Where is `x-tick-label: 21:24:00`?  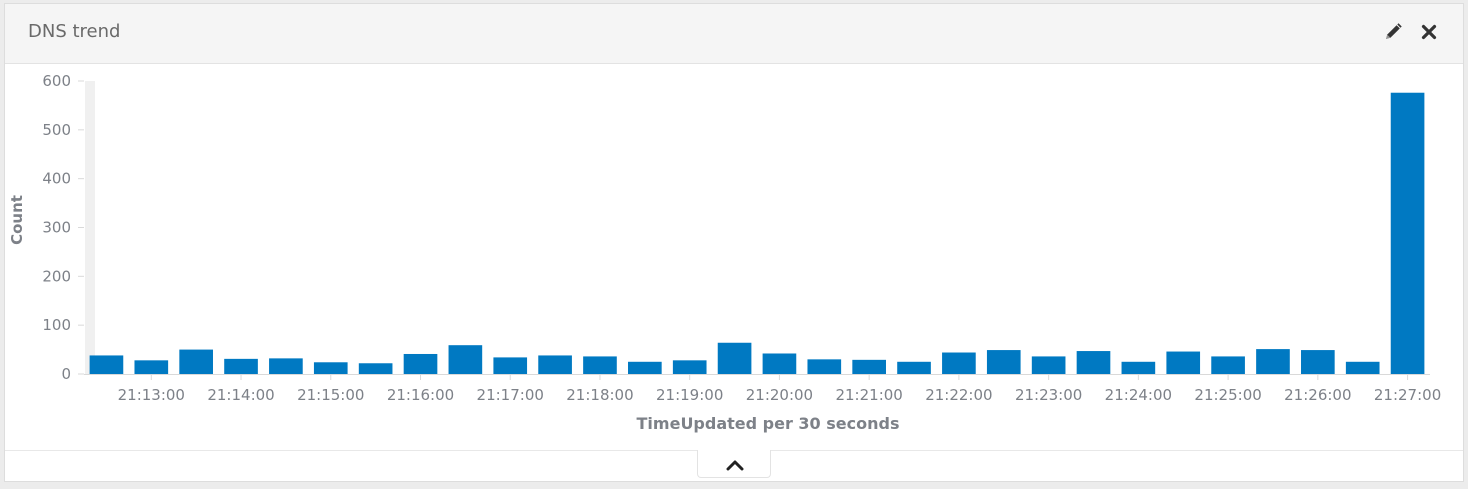 x-tick-label: 21:24:00 is located at coordinates (1138, 395).